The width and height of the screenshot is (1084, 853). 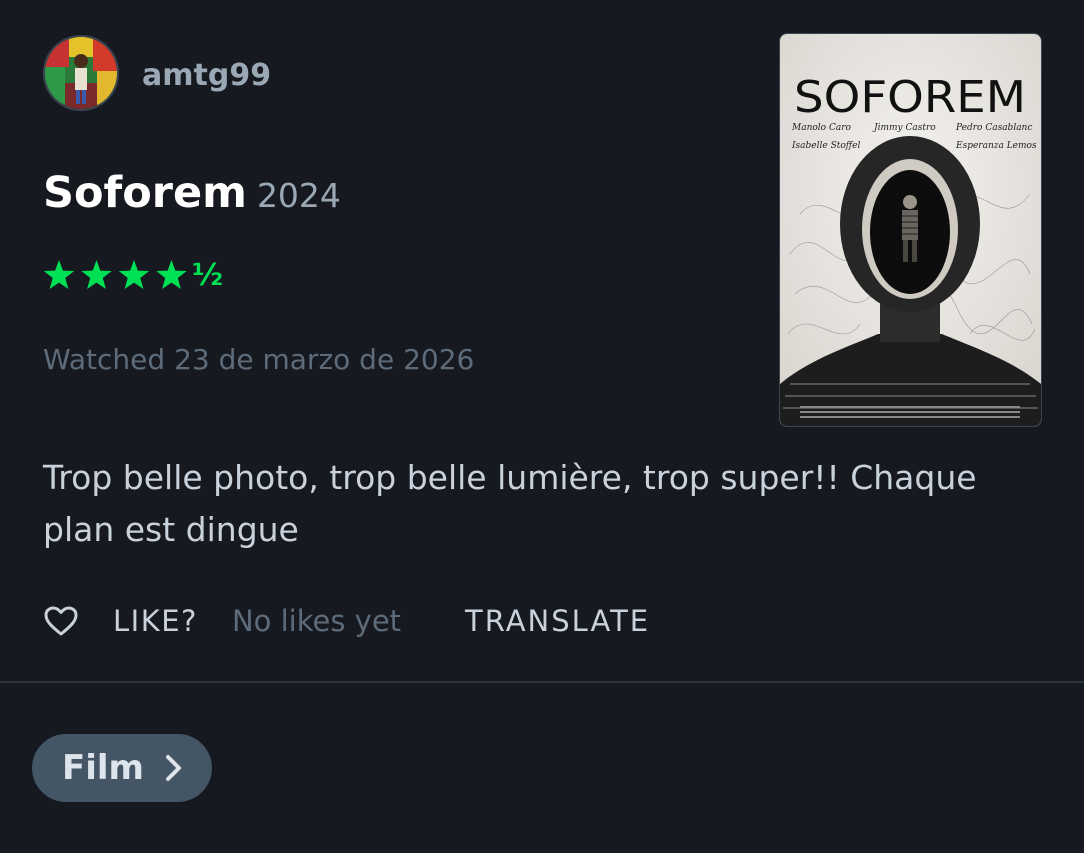 I want to click on review-actions: LIKE? No likes yet TRANSLATE, so click(x=346, y=621).